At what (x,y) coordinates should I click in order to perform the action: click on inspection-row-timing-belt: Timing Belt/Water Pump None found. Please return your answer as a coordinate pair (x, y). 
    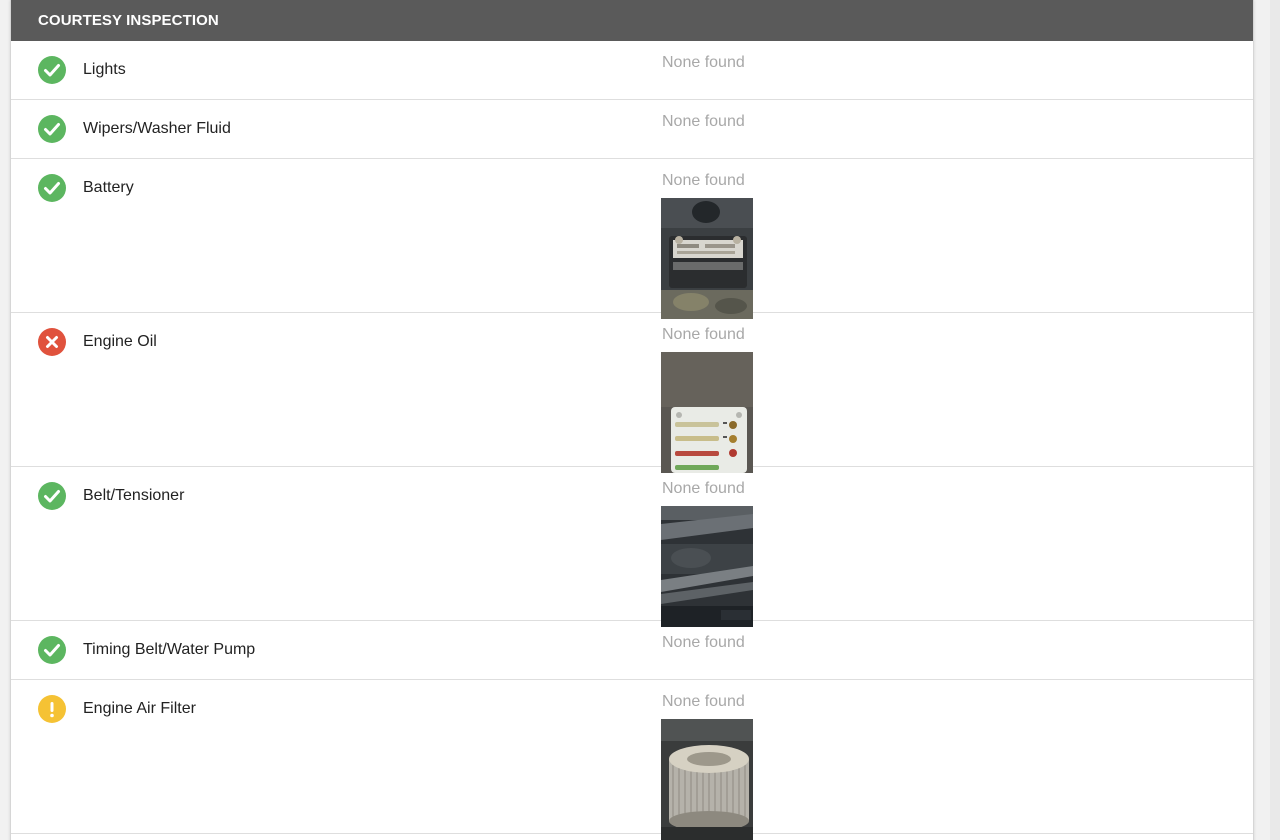
    Looking at the image, I should click on (632, 650).